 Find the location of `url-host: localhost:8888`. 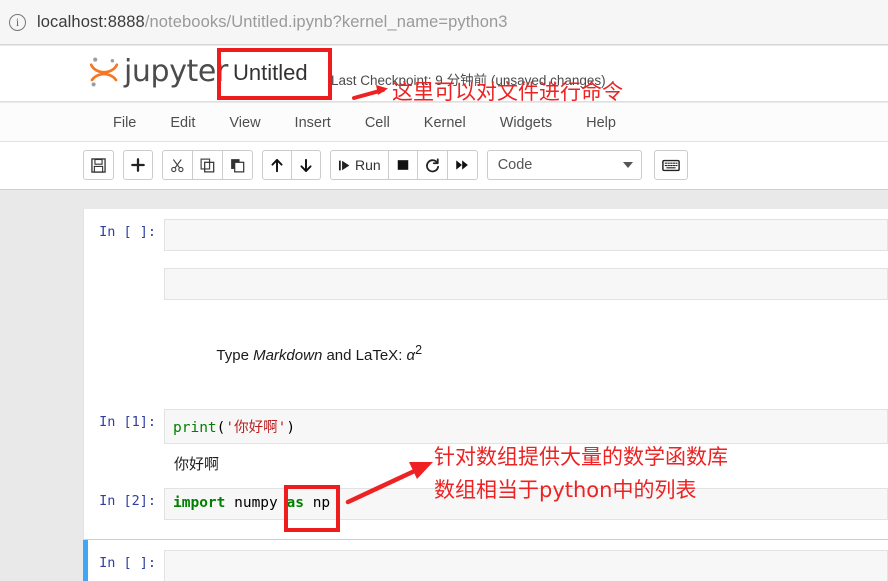

url-host: localhost:8888 is located at coordinates (91, 21).